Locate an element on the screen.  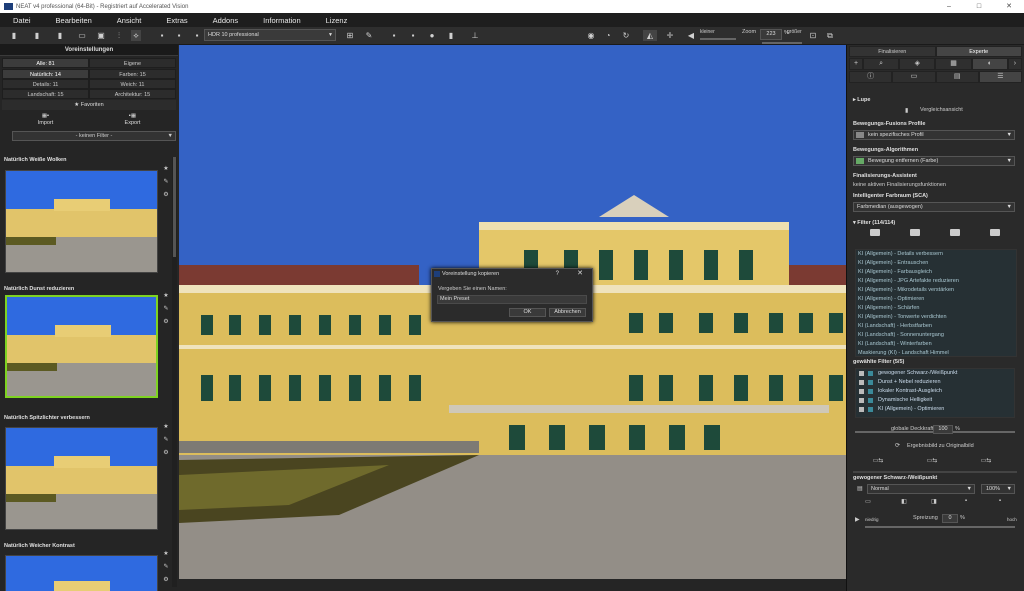
spread-input: 0 is located at coordinates (950, 518).